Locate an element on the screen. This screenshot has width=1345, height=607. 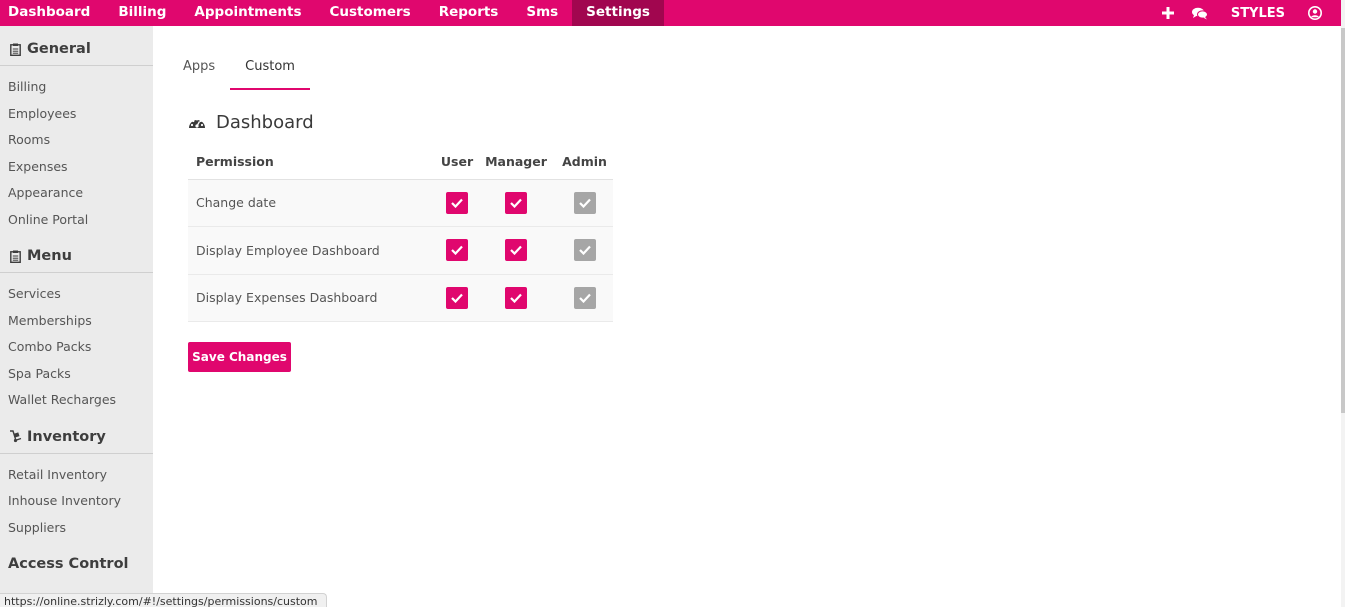
sidebar-item-combo-packs: Combo Packs is located at coordinates (76, 350).